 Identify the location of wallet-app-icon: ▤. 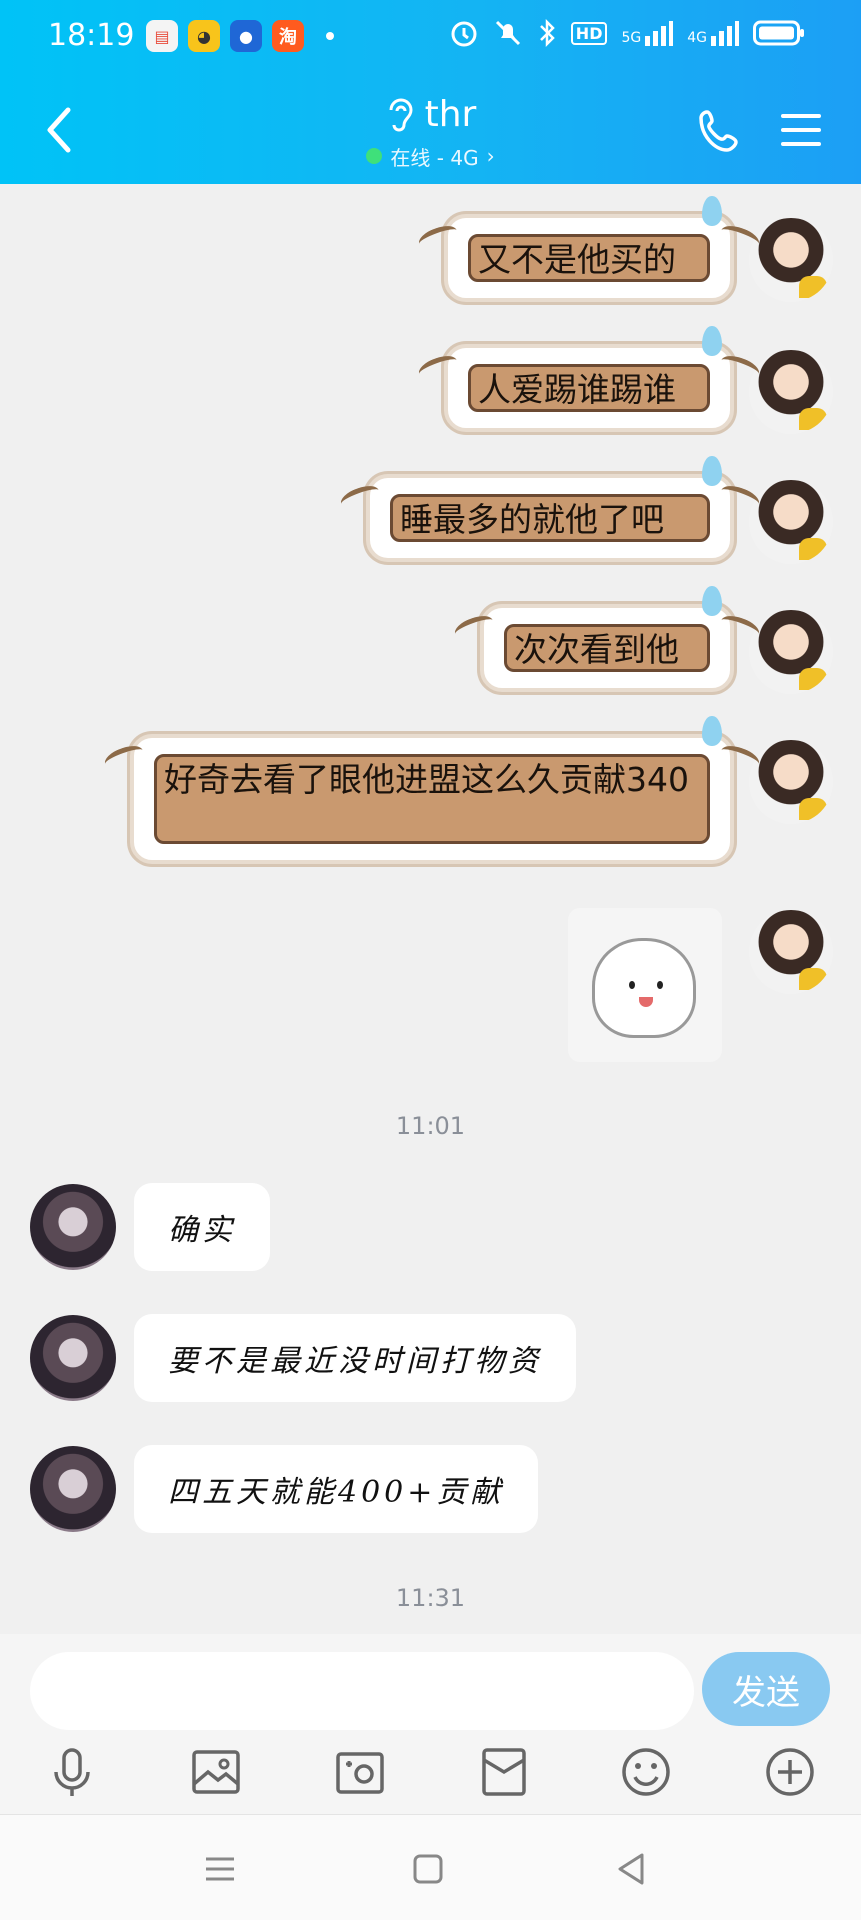
(162, 36).